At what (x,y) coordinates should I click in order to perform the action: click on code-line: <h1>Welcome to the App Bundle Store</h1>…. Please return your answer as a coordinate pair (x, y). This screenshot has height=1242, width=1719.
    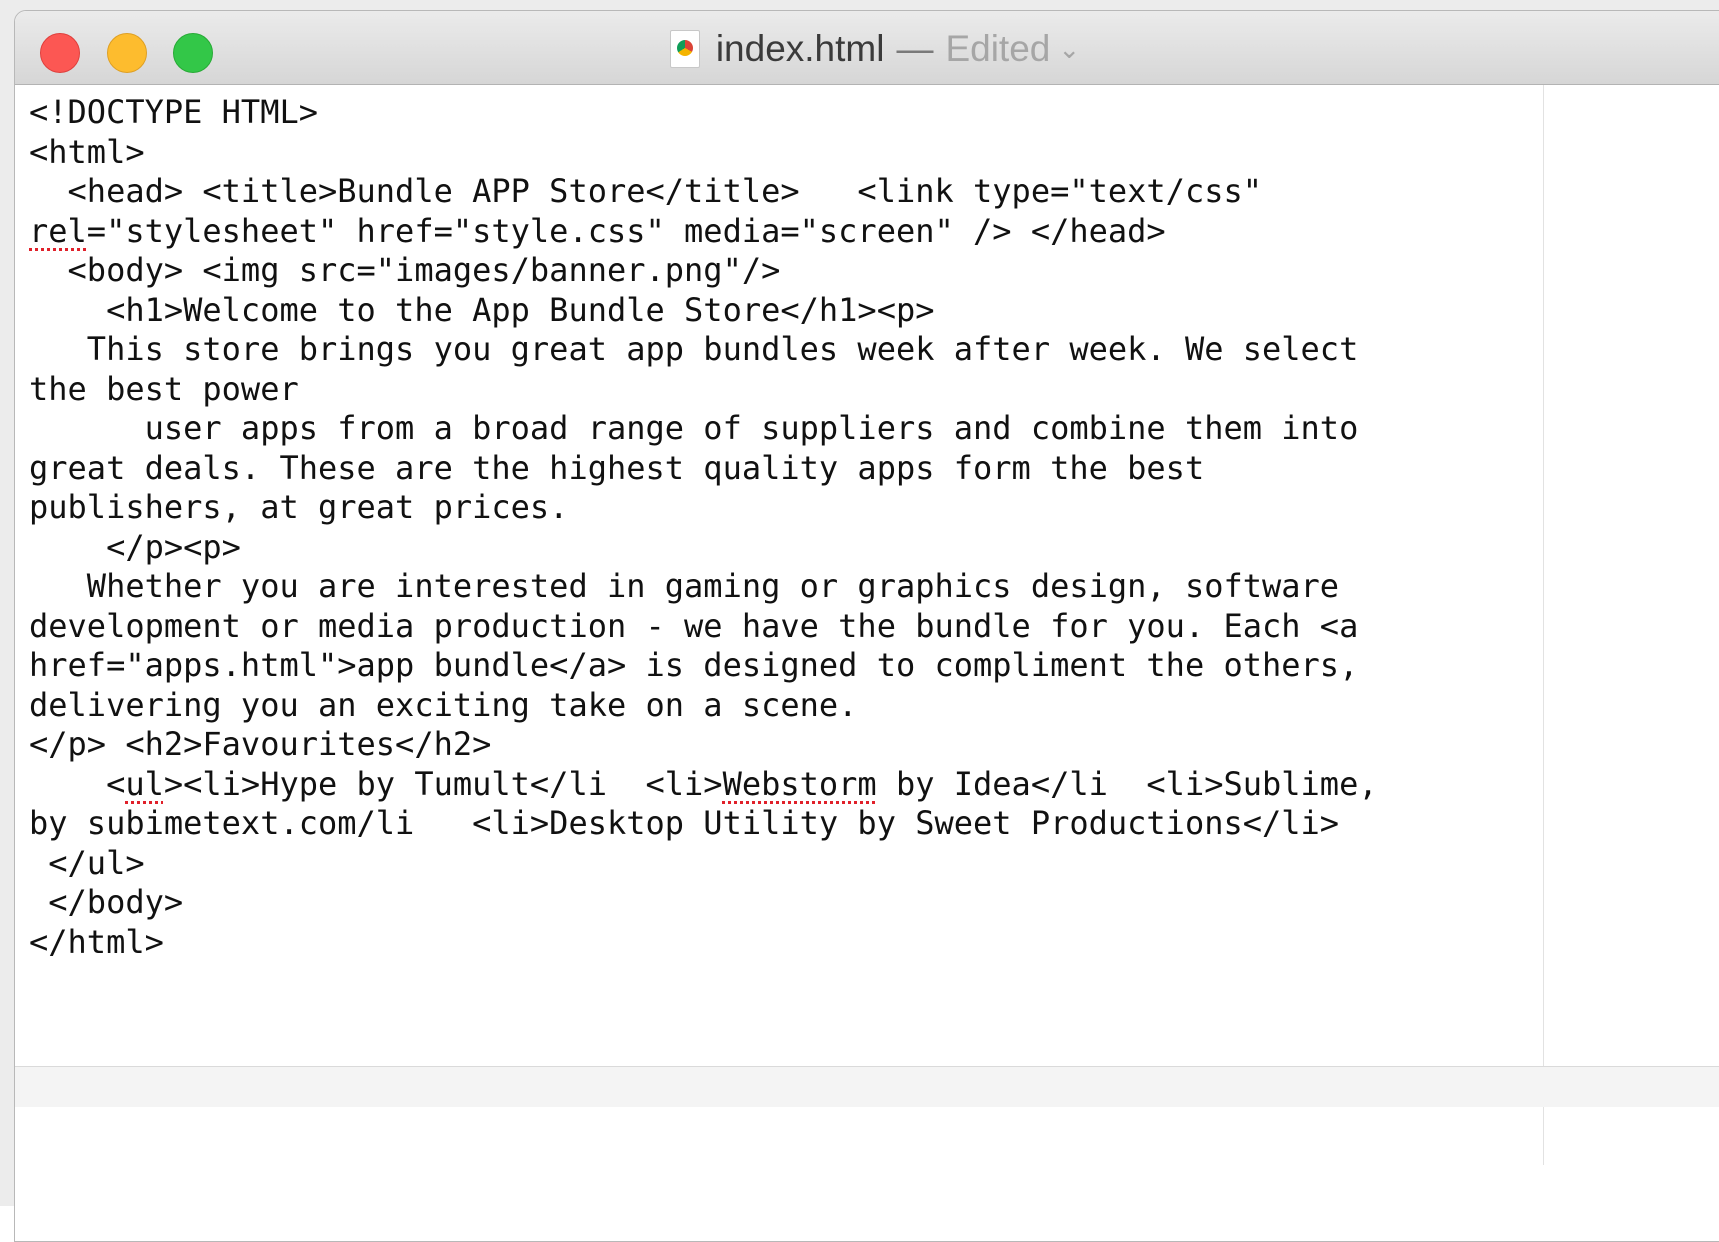
    Looking at the image, I should click on (482, 309).